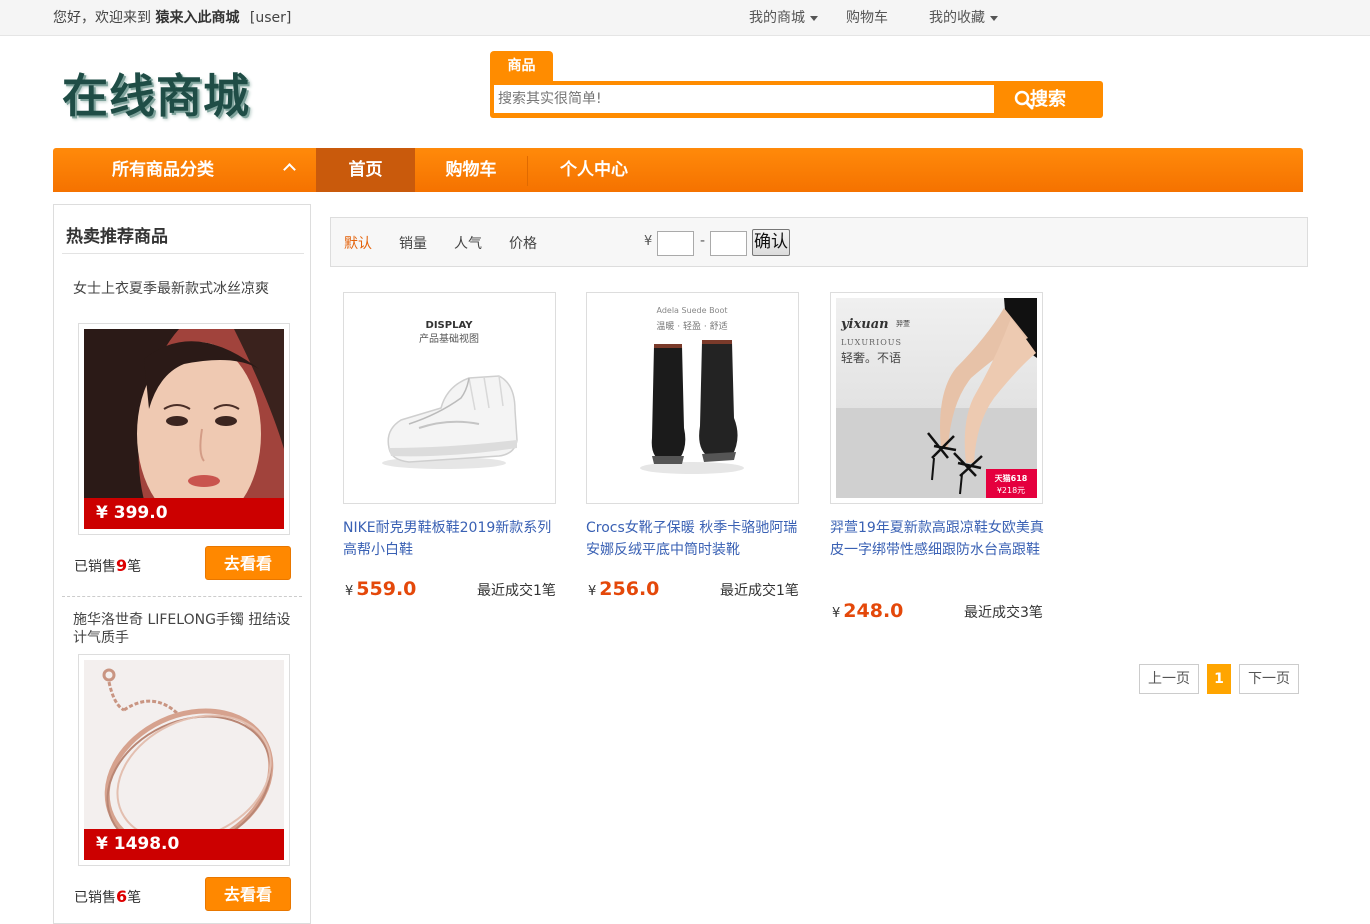 This screenshot has height=924, width=1370. I want to click on product-image-frame: yixuan 羿萱 LUXURIOUS 轻奢。不语 天猫618 ¥218元, so click(936, 398).